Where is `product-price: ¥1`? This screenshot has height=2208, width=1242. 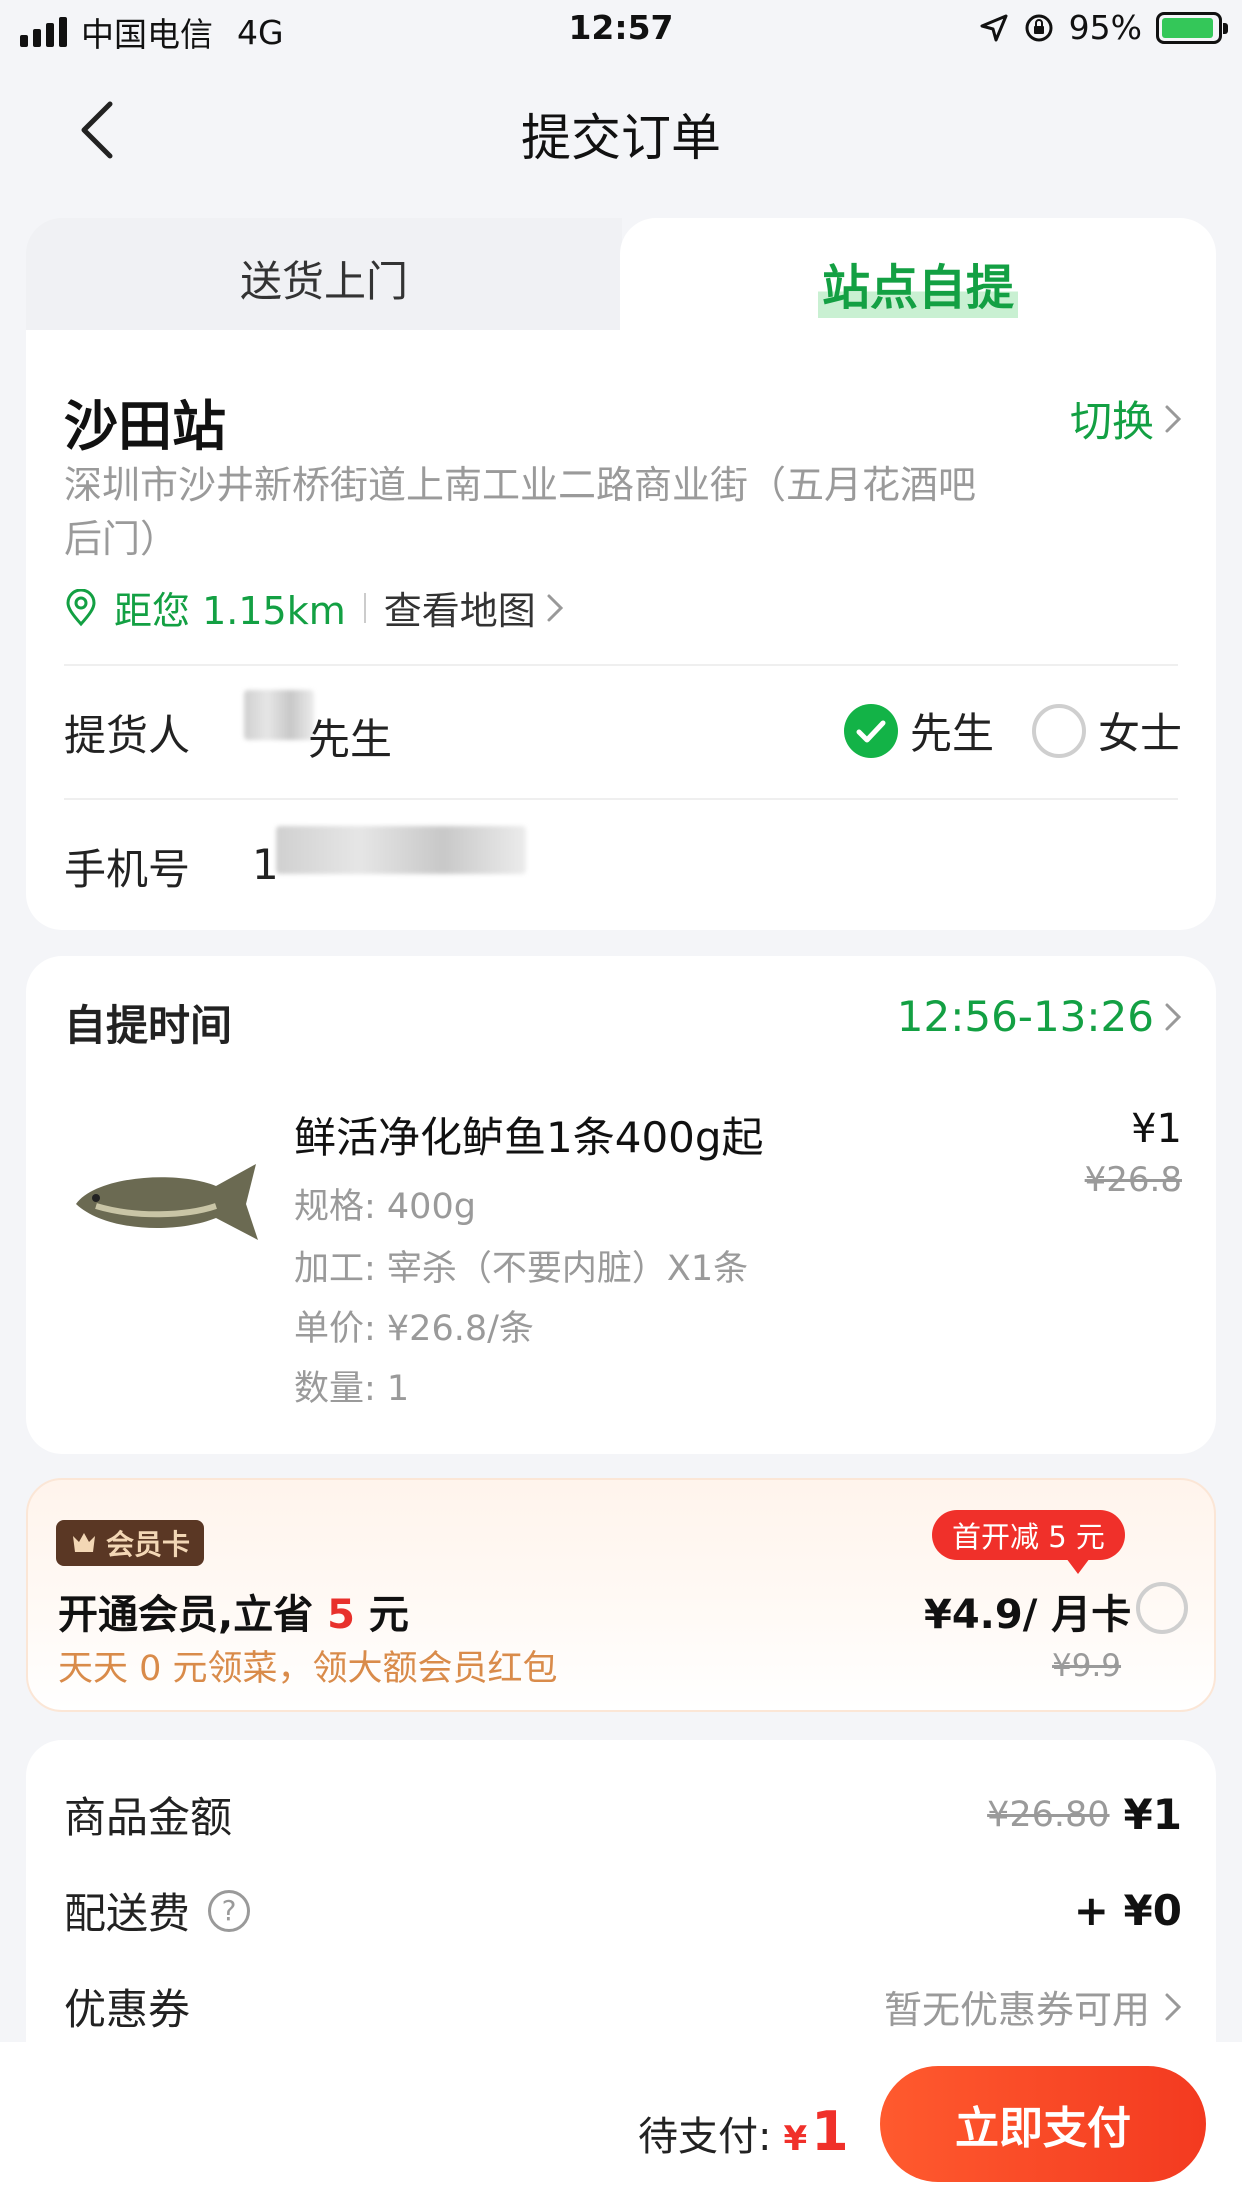
product-price: ¥1 is located at coordinates (1156, 1129).